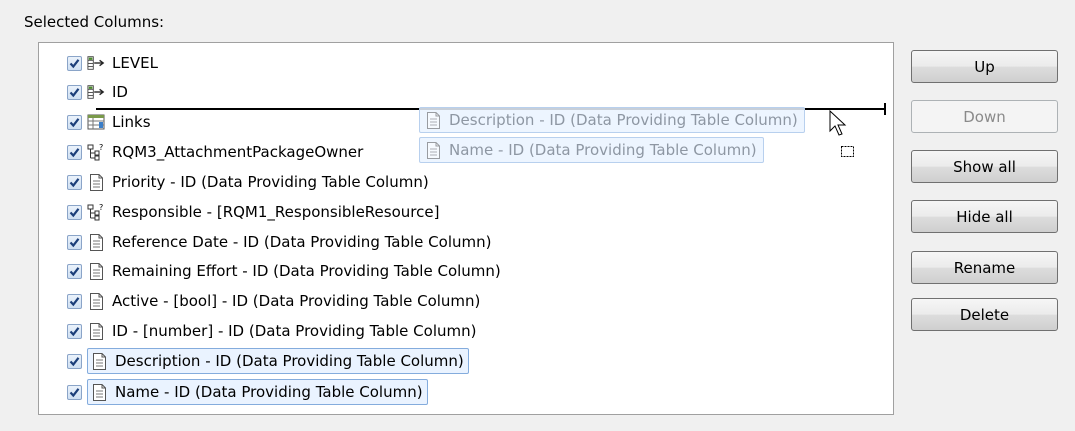 This screenshot has width=1075, height=431. What do you see at coordinates (984, 166) in the screenshot?
I see `show-all-button: Show all` at bounding box center [984, 166].